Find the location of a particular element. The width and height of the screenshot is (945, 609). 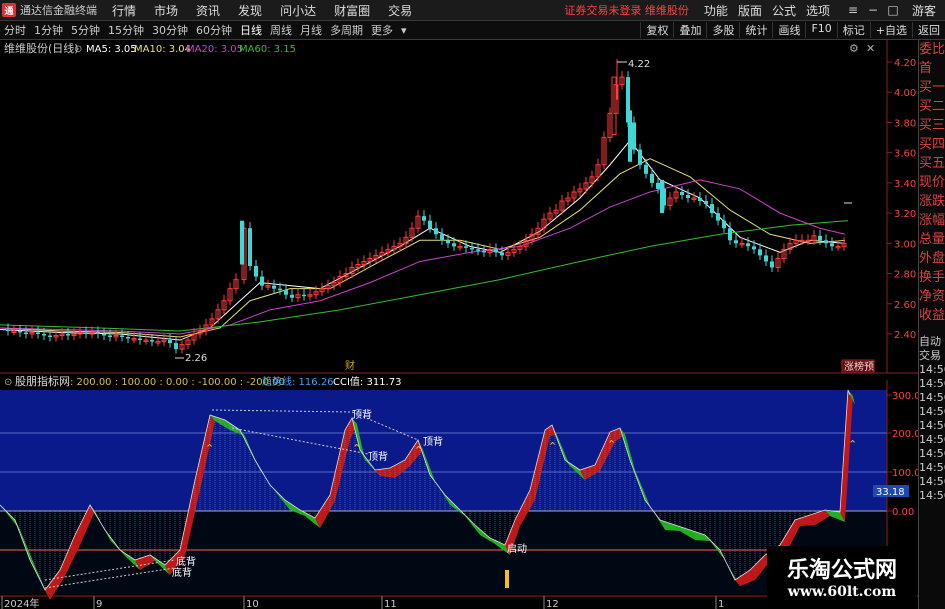

maximize-icon: □ is located at coordinates (893, 10).